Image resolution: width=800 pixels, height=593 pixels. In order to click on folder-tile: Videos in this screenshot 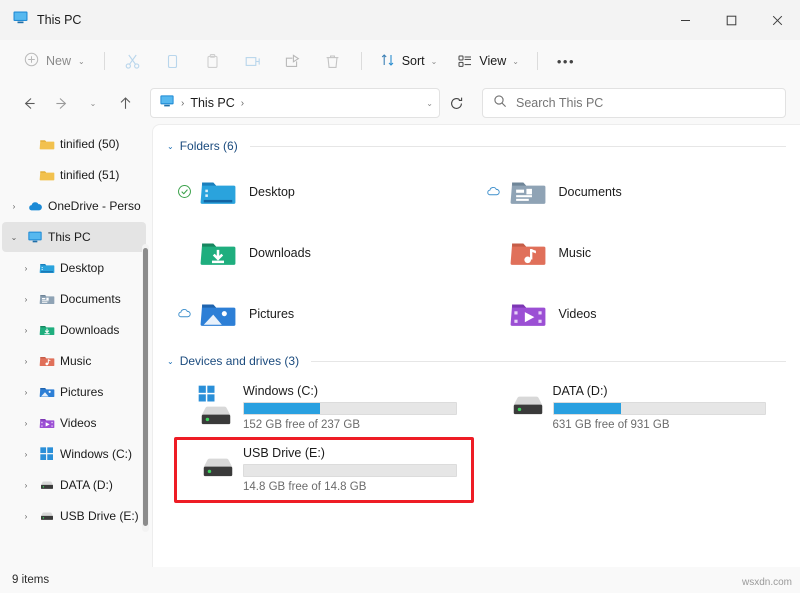, I will do `click(632, 313)`.